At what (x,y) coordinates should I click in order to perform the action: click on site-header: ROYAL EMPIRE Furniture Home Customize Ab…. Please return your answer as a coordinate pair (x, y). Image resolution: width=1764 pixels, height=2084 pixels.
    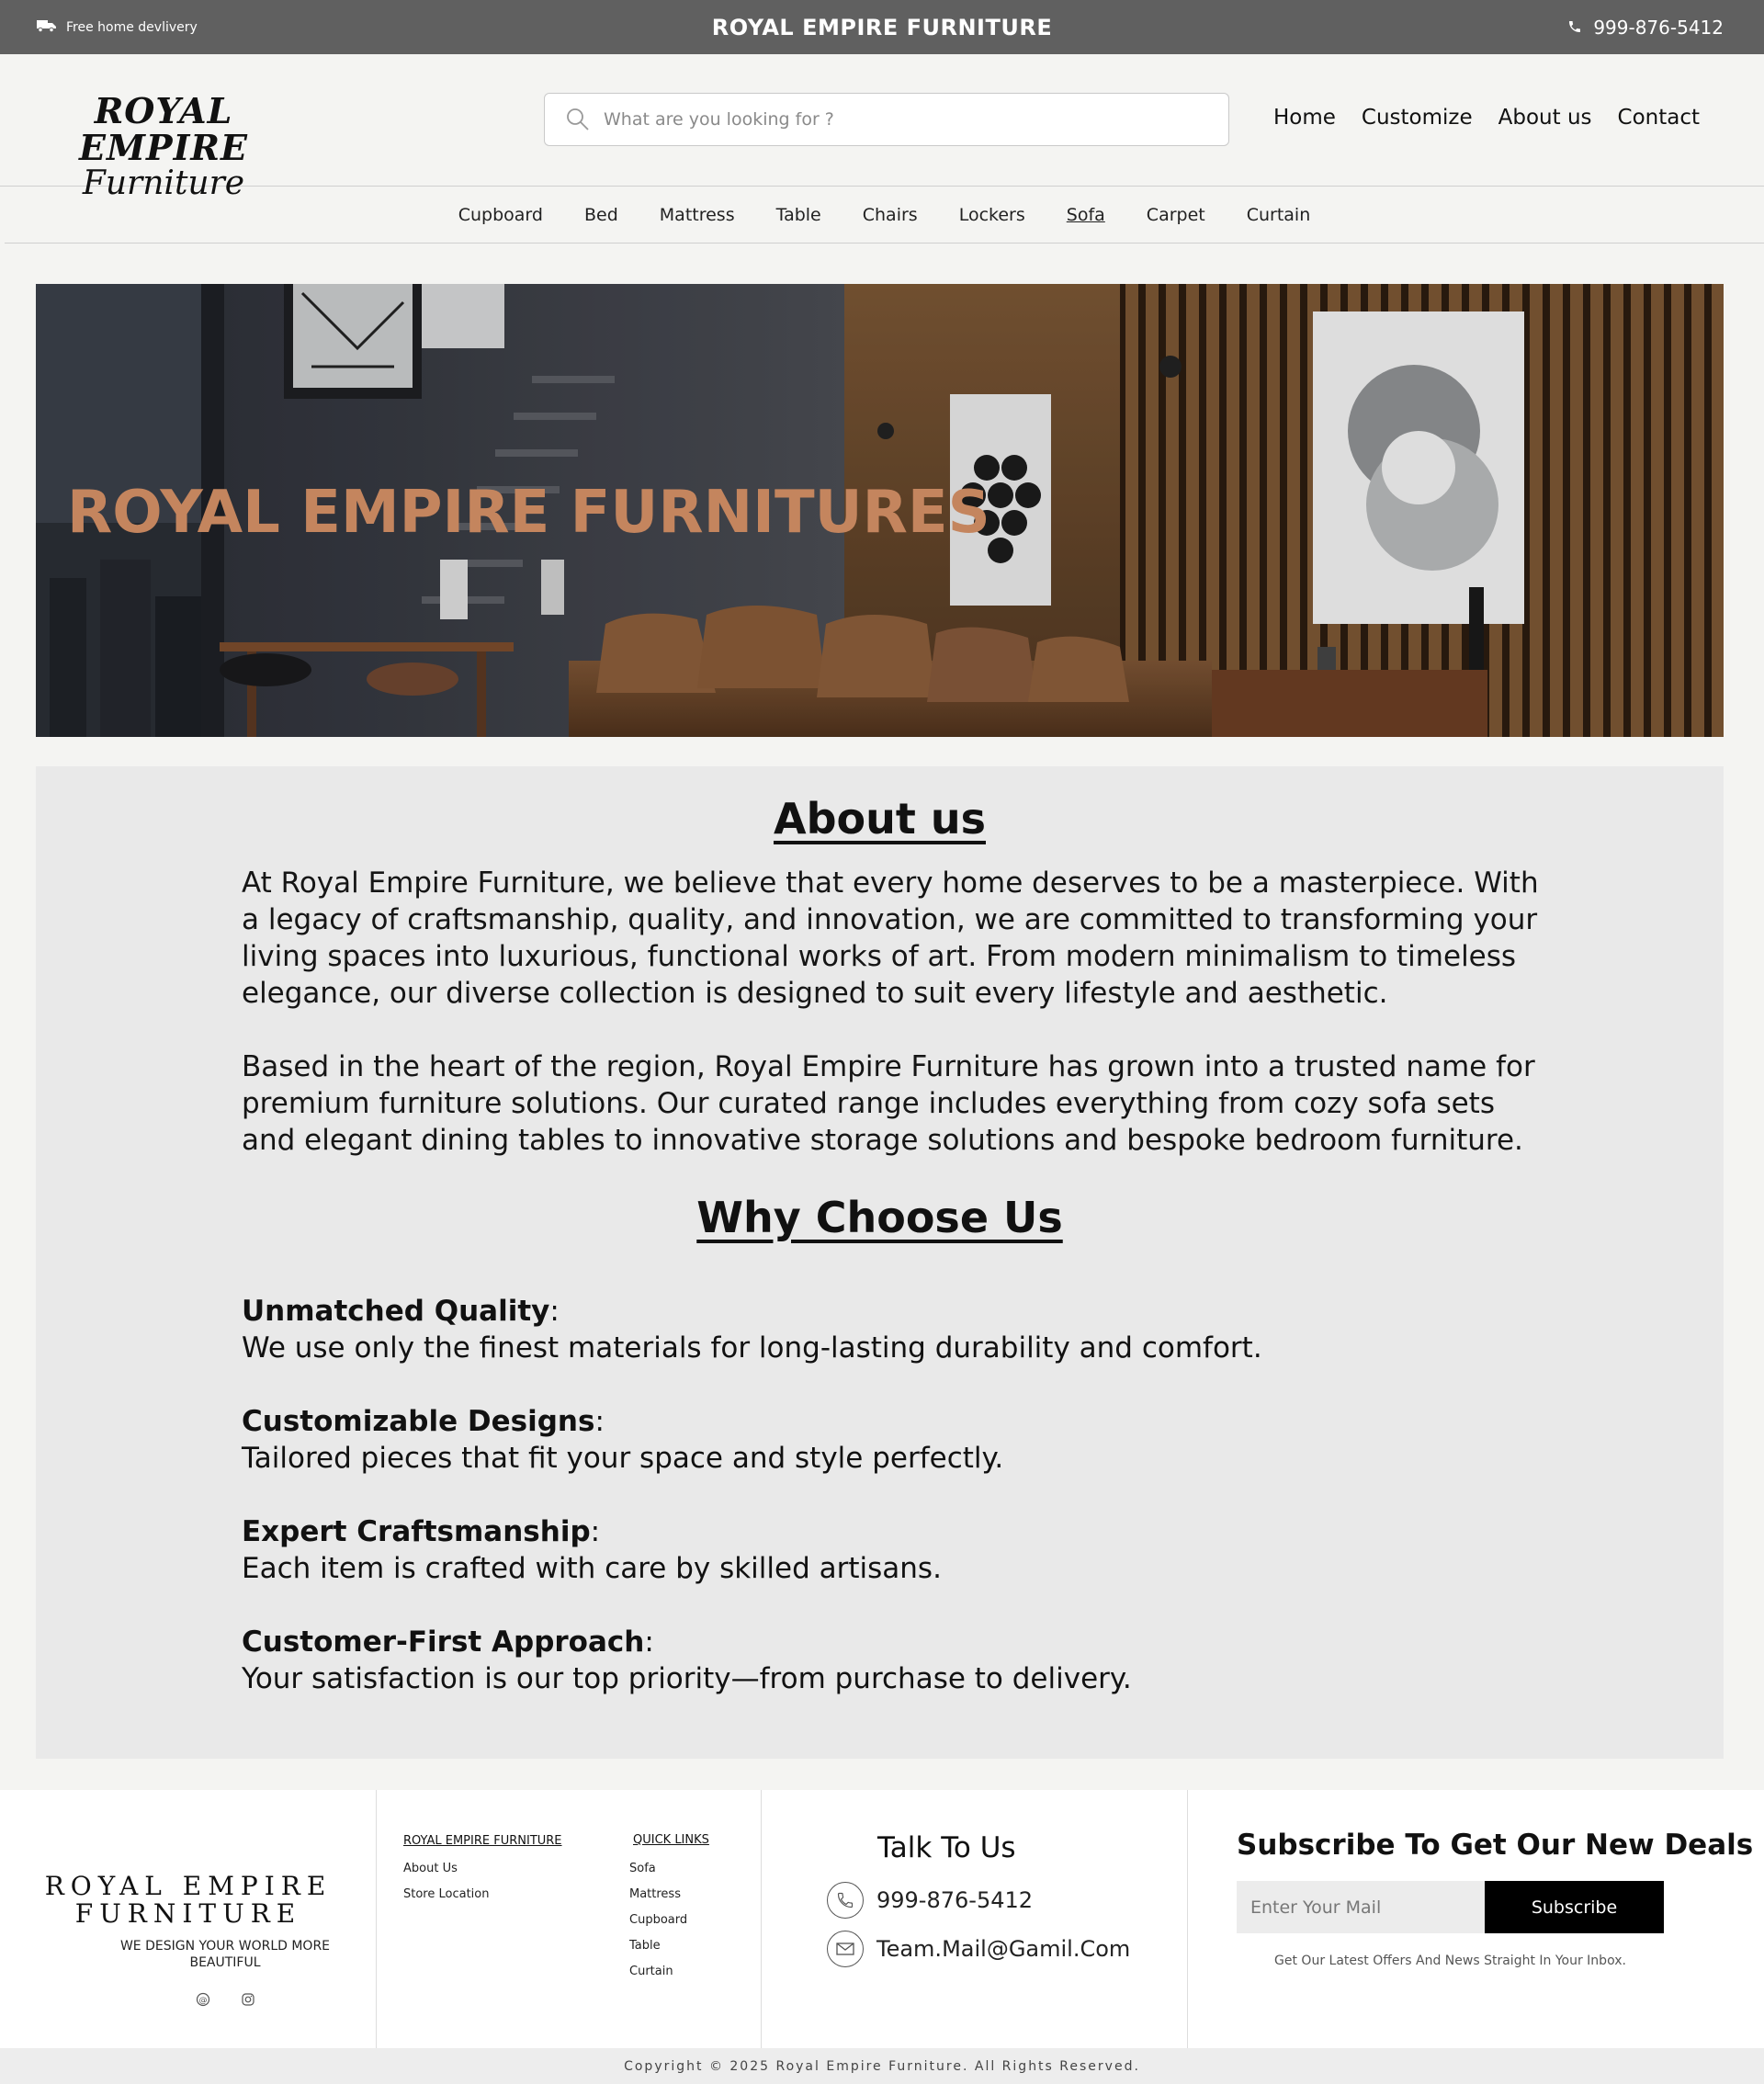
    Looking at the image, I should click on (882, 128).